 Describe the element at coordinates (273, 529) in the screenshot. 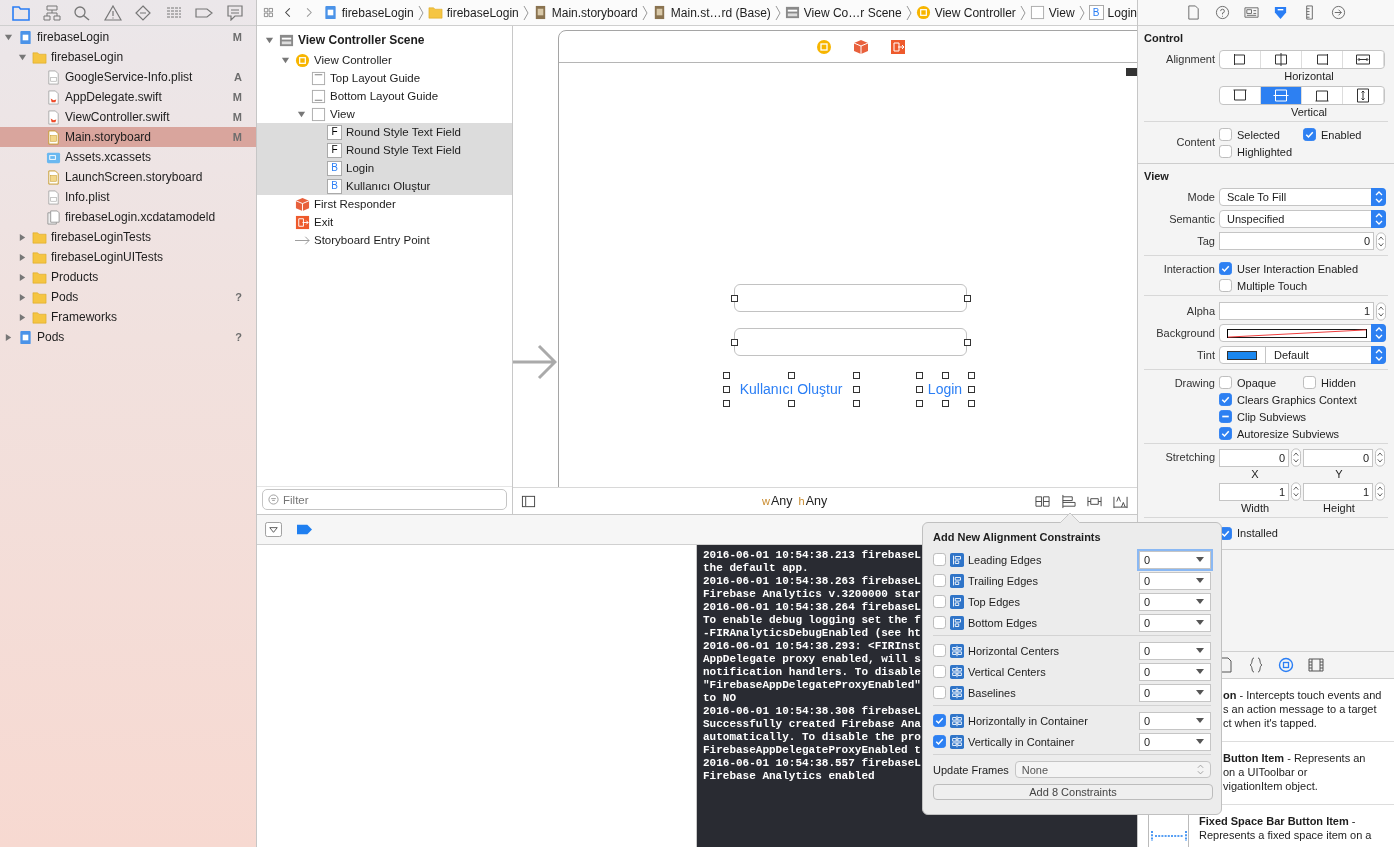

I see `hide-panel-icon` at that location.